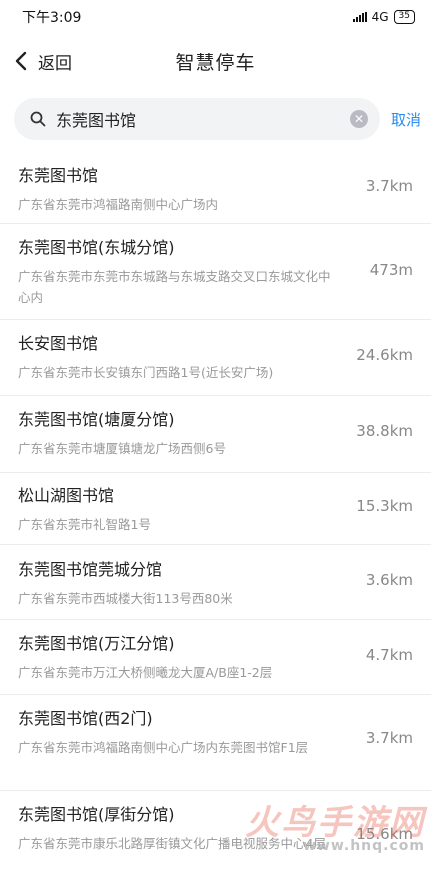 The height and width of the screenshot is (871, 431). What do you see at coordinates (176, 287) in the screenshot?
I see `item-address: 广东省东莞市东莞市东城路与东城支路交叉口东城文化中心内` at bounding box center [176, 287].